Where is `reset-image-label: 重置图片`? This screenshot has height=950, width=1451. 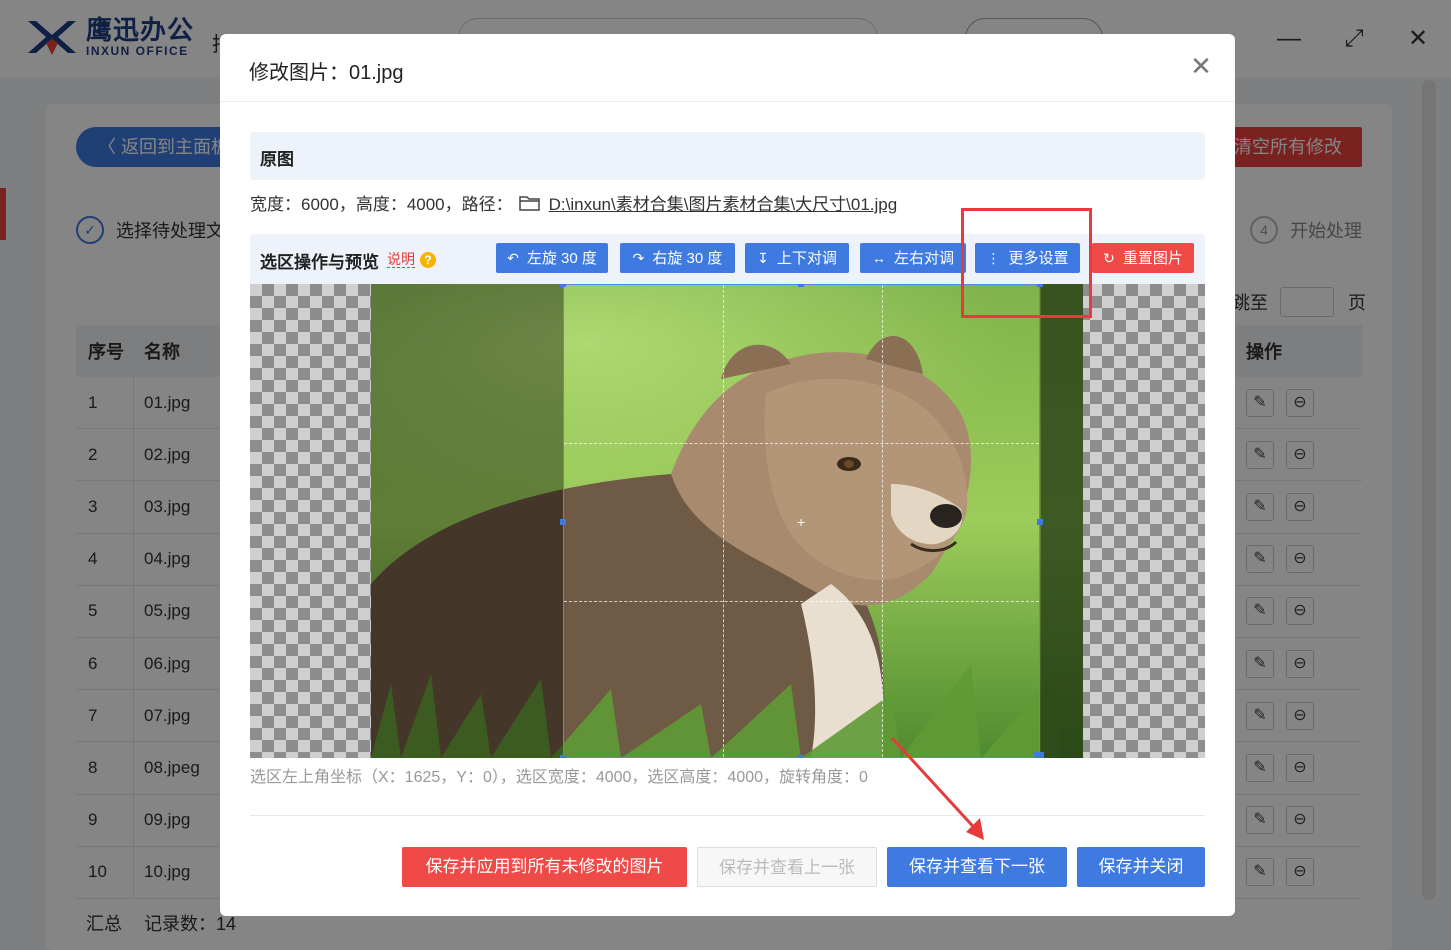
reset-image-label: 重置图片 is located at coordinates (1152, 258).